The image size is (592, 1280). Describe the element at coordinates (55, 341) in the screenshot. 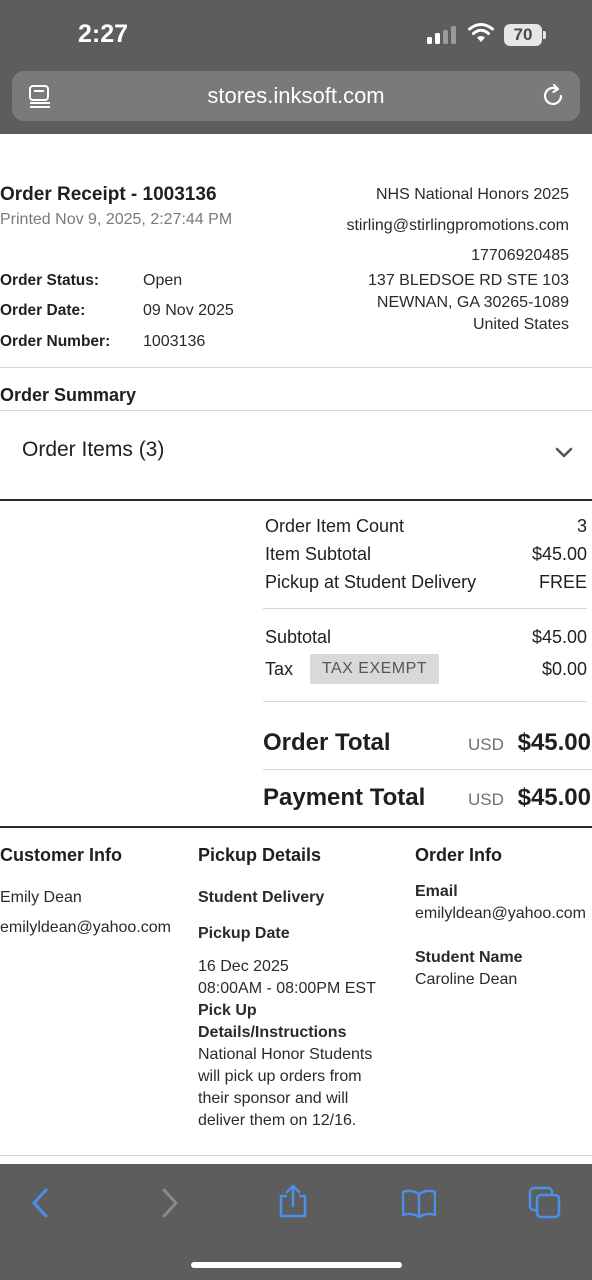

I see `order-number-label: Order Number:` at that location.